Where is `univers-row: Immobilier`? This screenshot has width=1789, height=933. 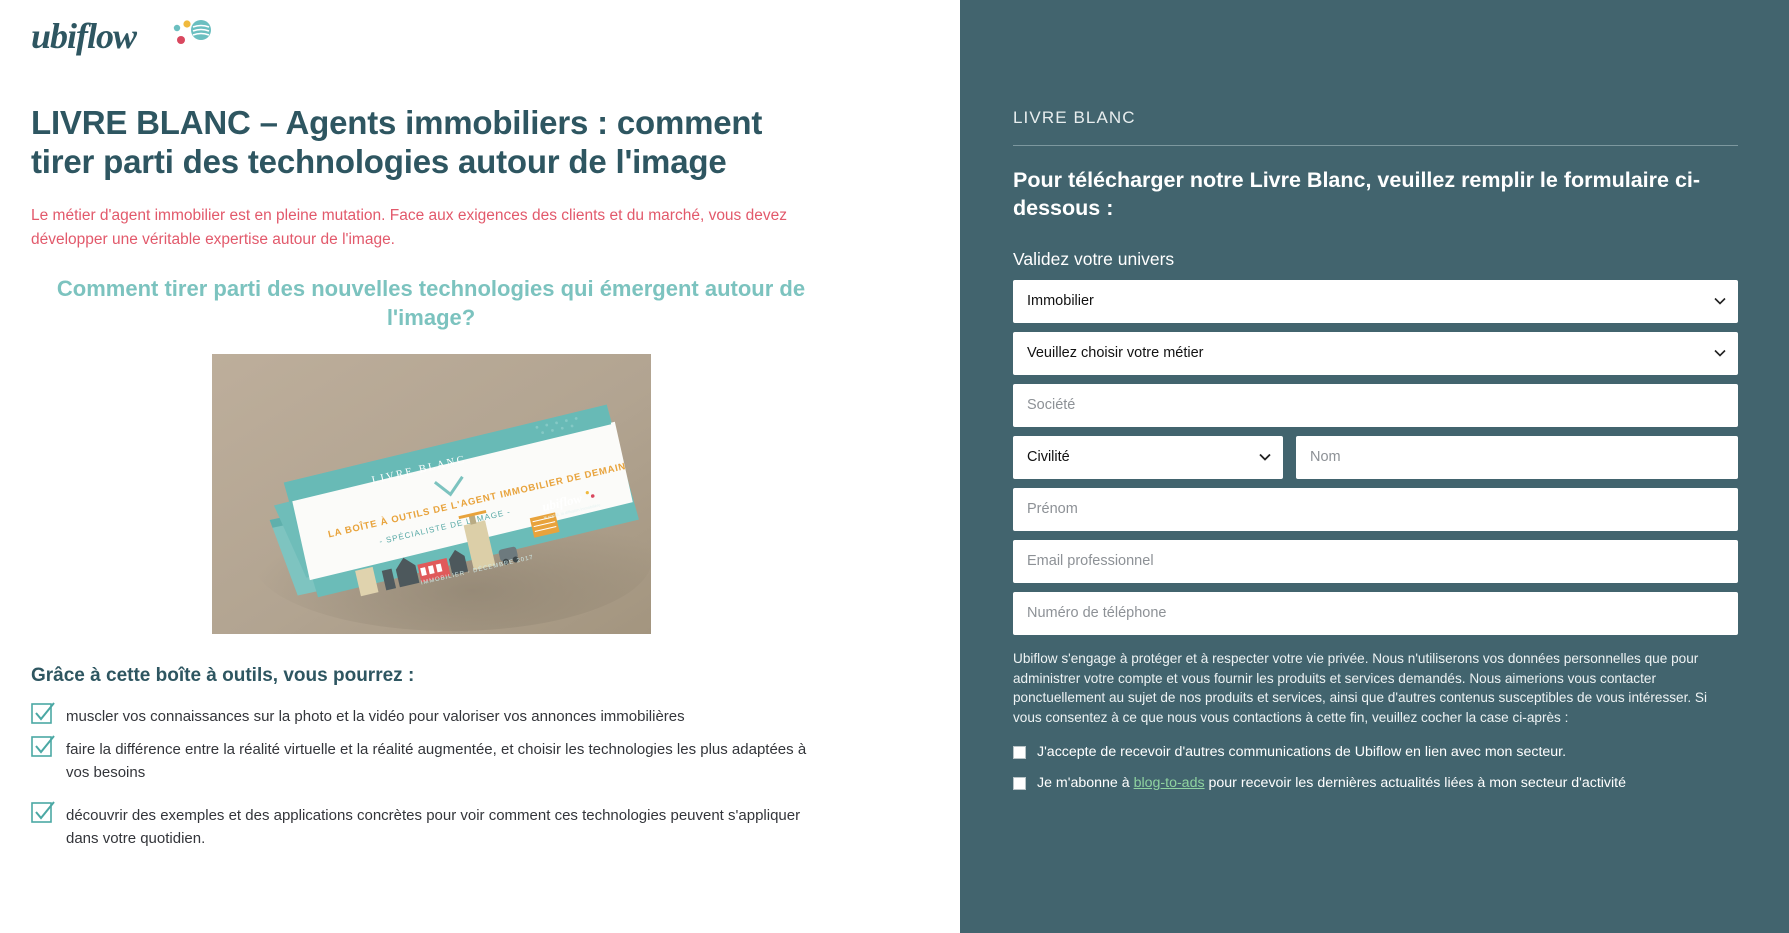
univers-row: Immobilier is located at coordinates (1375, 301).